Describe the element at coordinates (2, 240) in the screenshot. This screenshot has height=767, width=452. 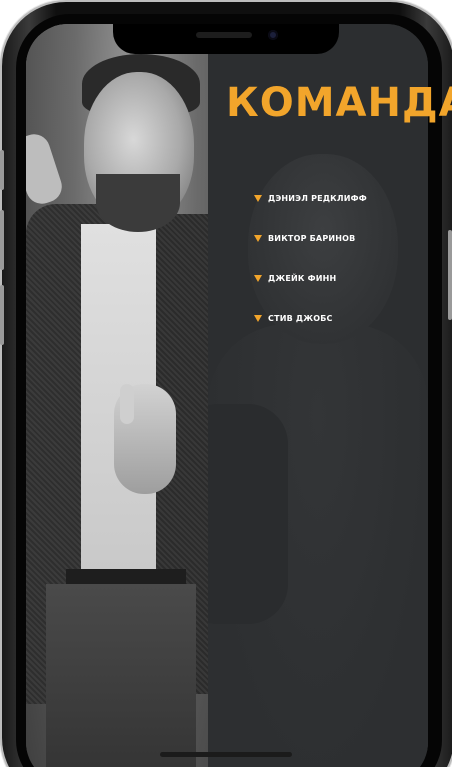
I see `volume-up-button` at that location.